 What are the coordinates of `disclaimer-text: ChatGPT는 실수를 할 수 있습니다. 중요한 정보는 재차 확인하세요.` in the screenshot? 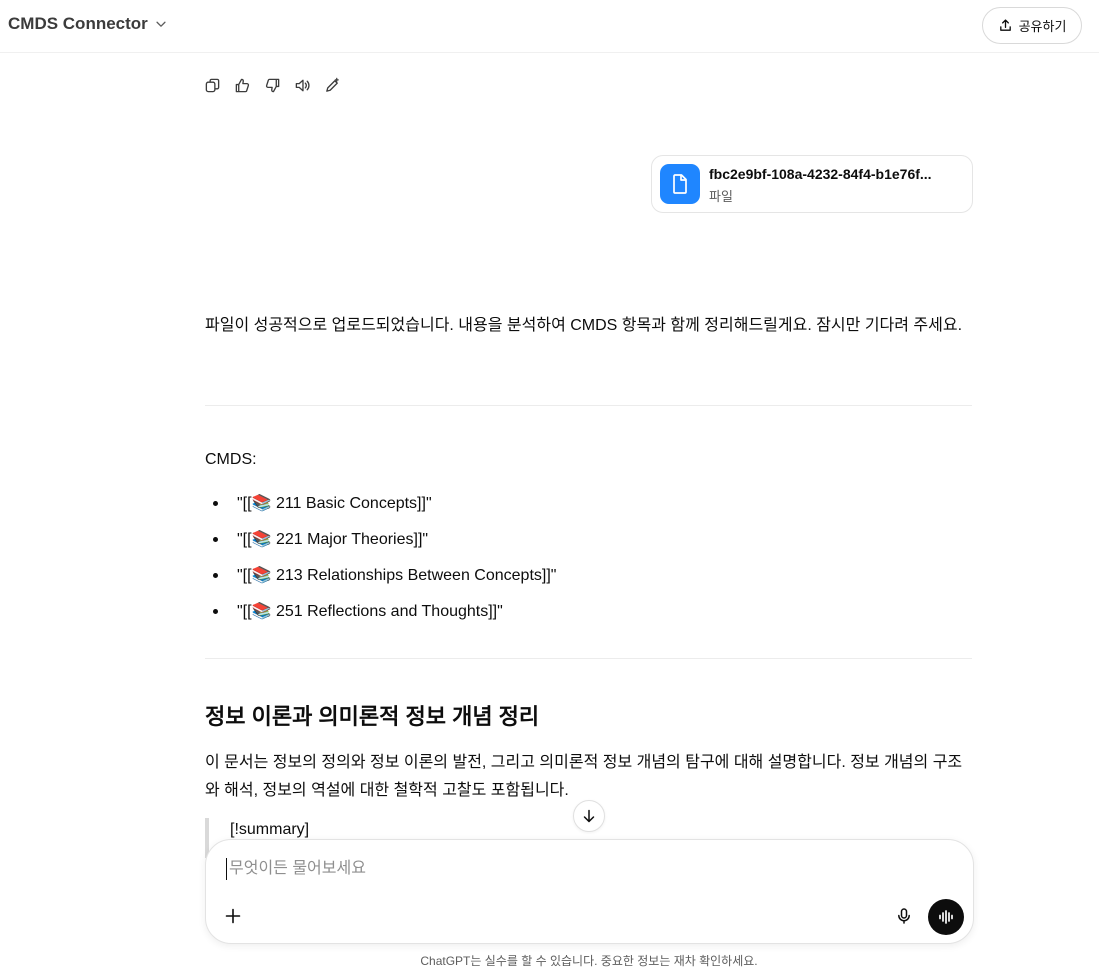 It's located at (589, 961).